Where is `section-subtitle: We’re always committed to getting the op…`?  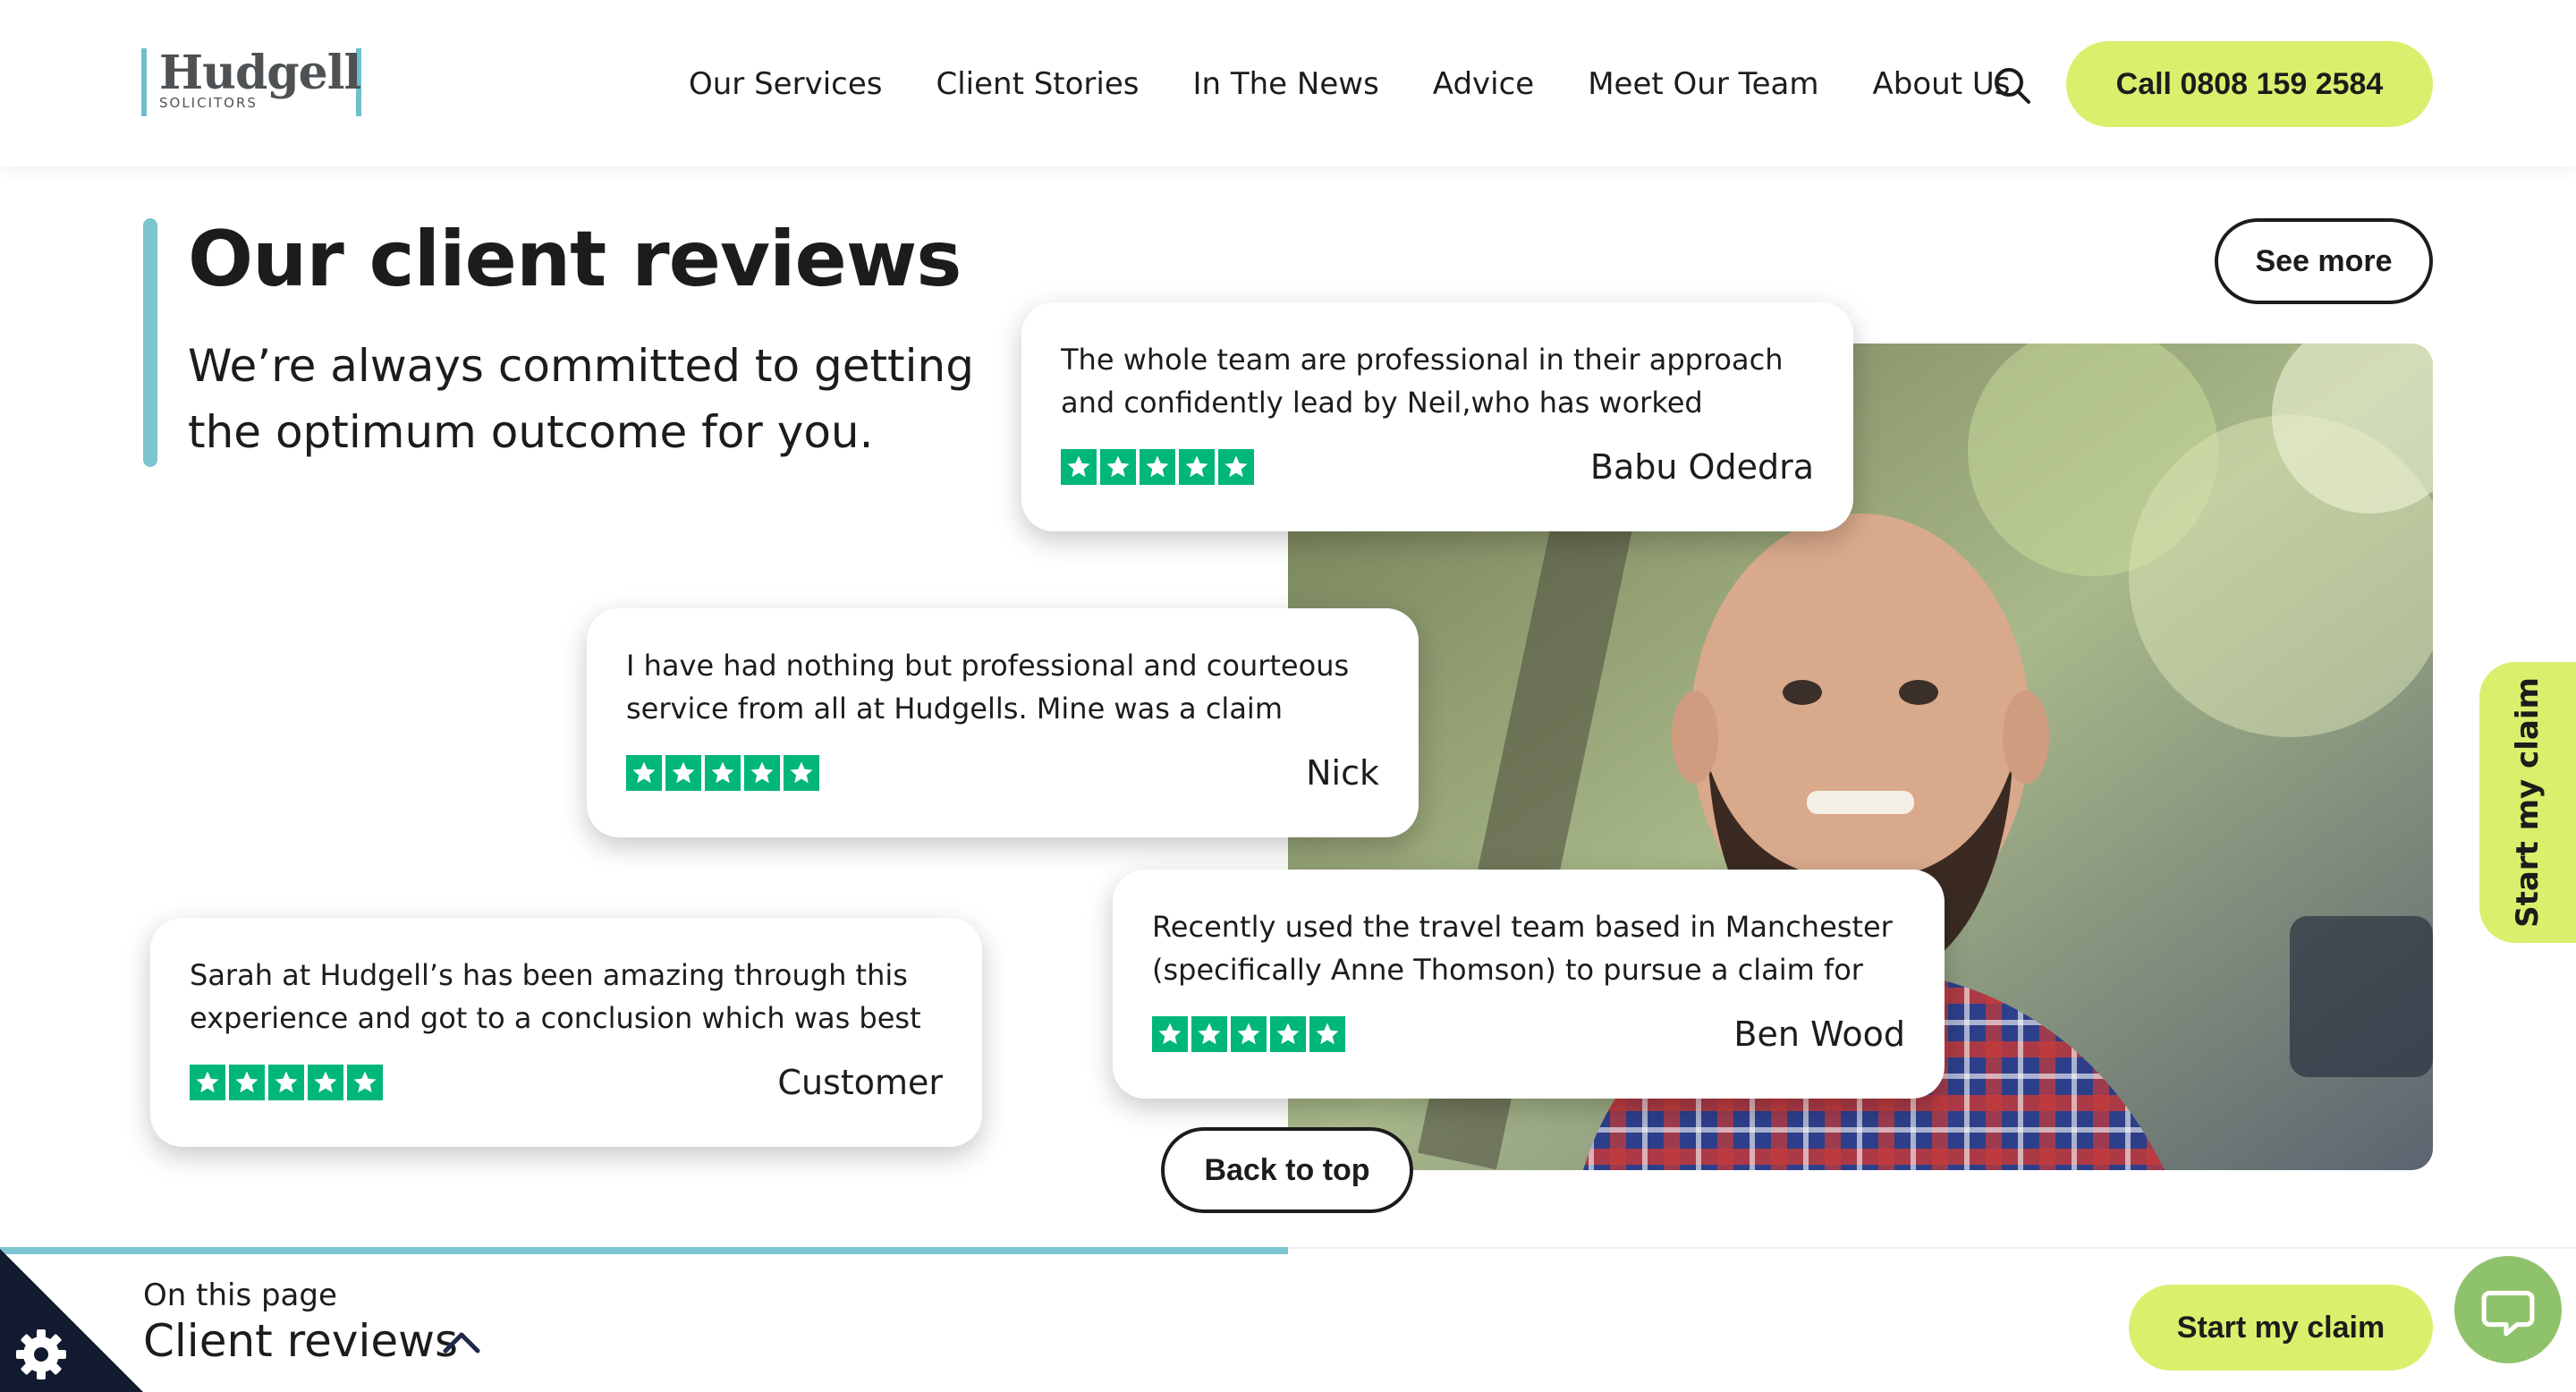 section-subtitle: We’re always committed to getting the op… is located at coordinates (581, 399).